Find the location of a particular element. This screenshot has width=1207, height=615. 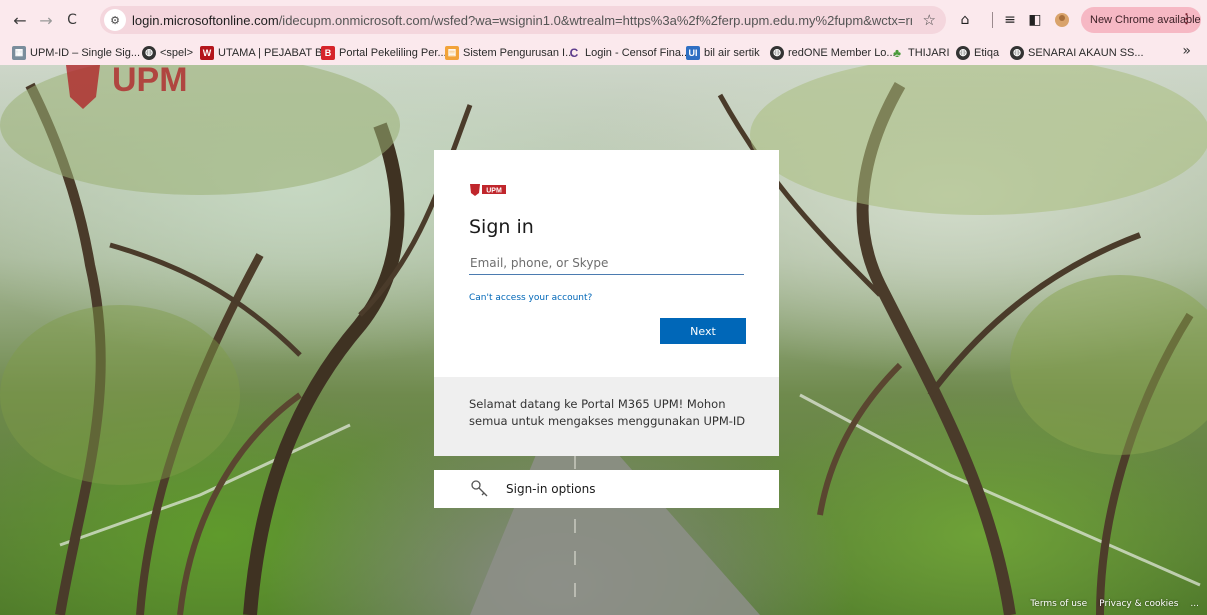

key-icon is located at coordinates (479, 488).